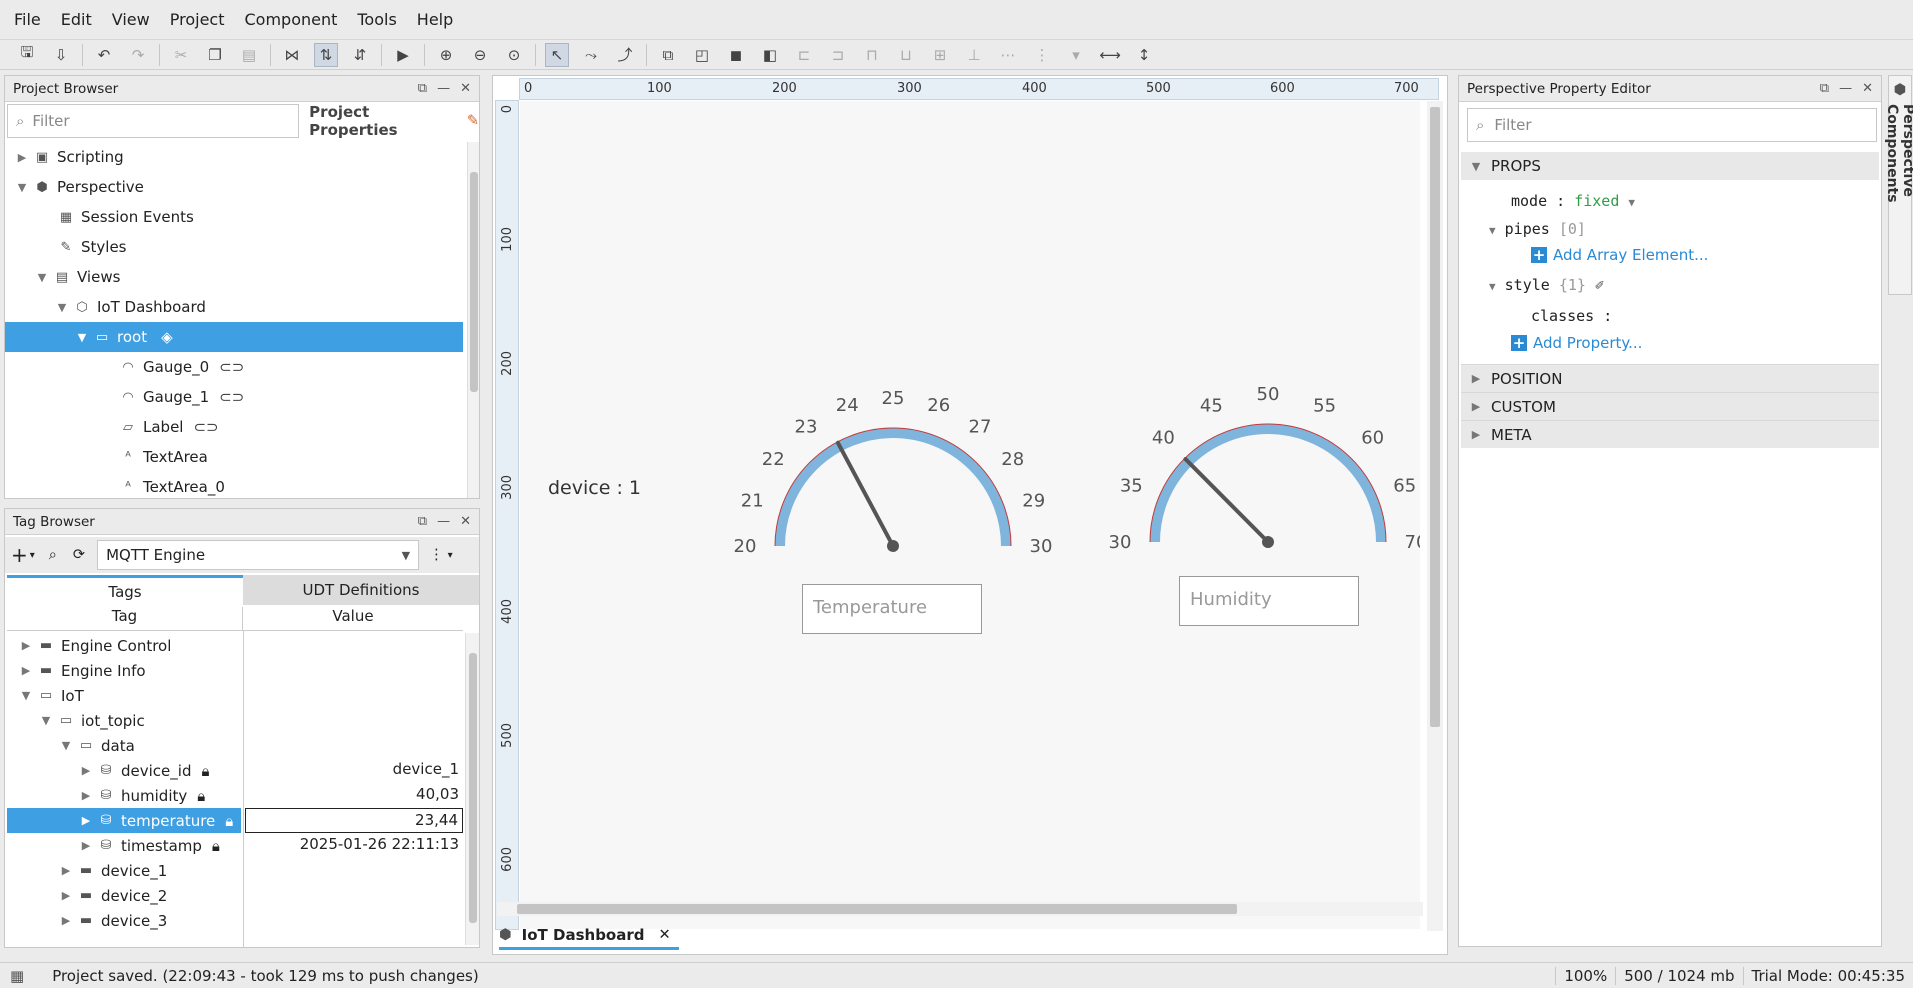 The width and height of the screenshot is (1913, 988). Describe the element at coordinates (161, 457) in the screenshot. I see `tree-item-textarea: ᴬ TextArea` at that location.